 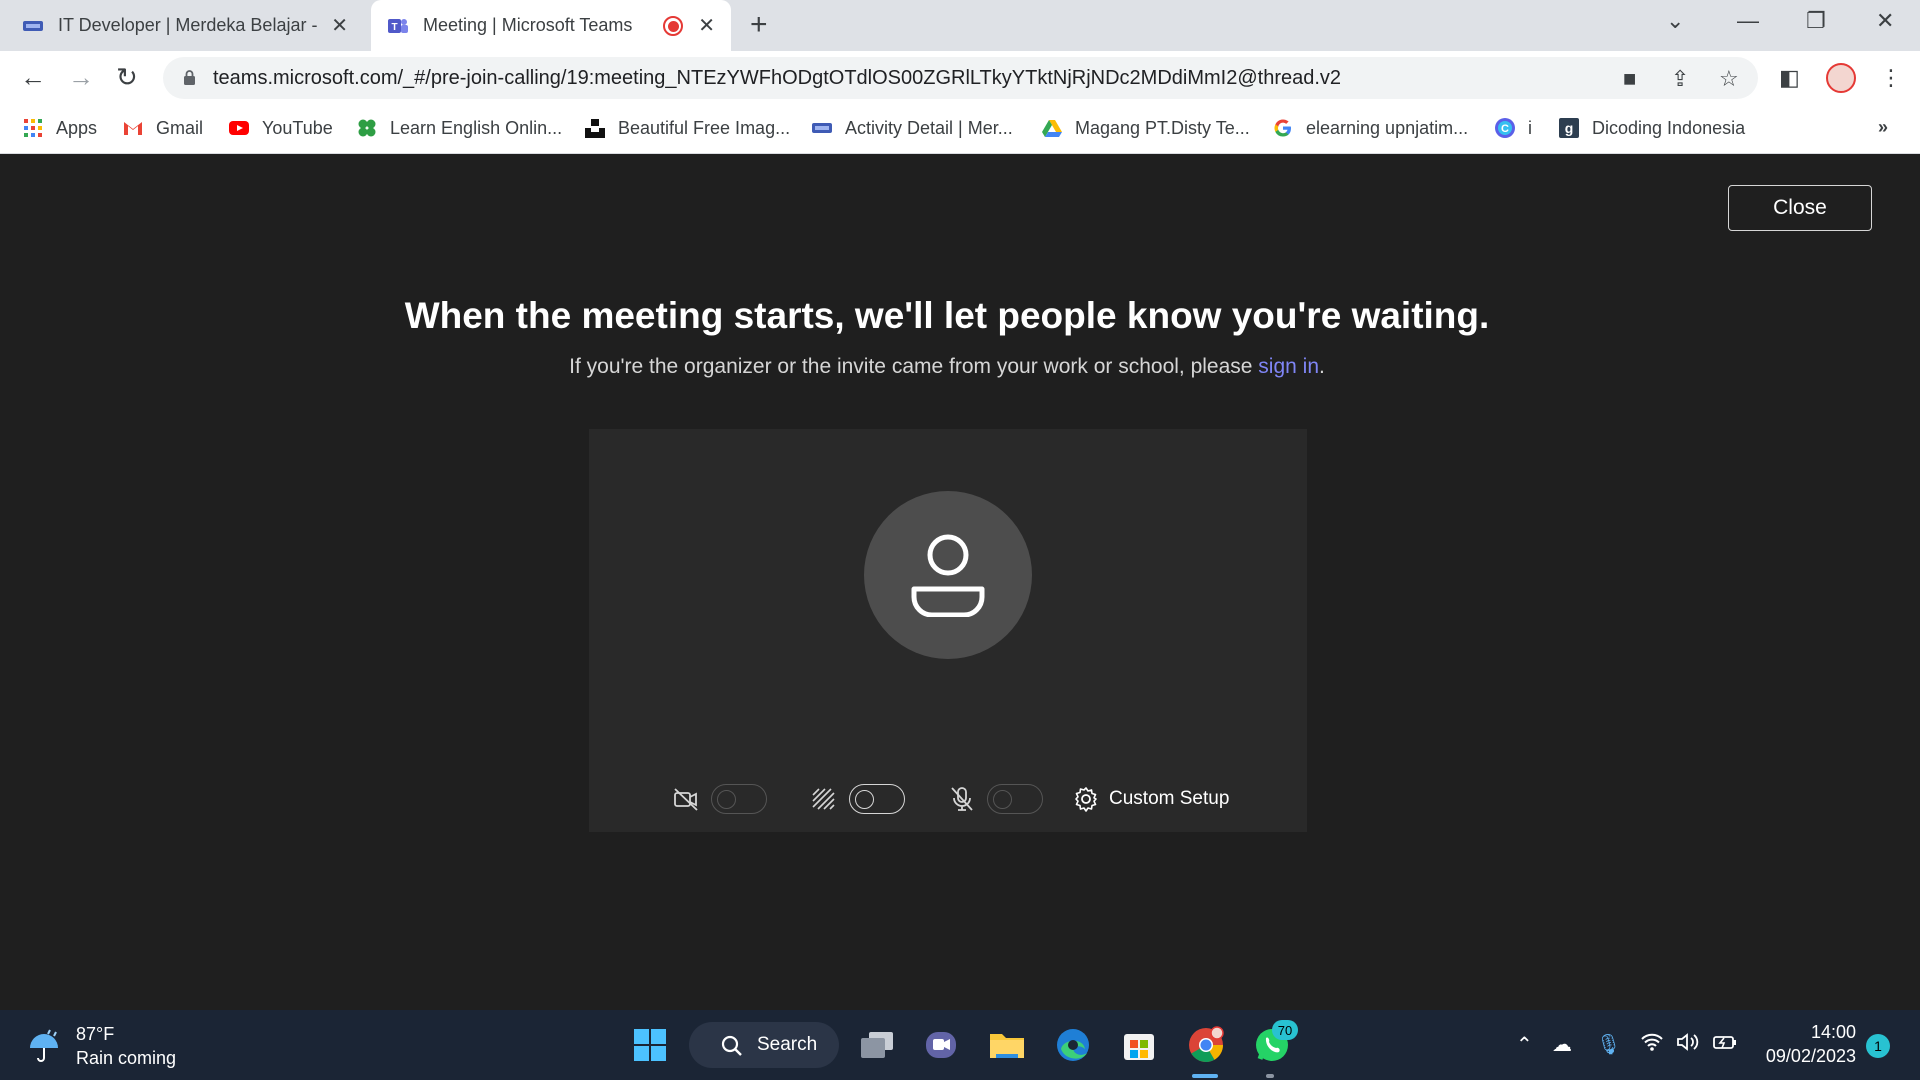 What do you see at coordinates (1629, 79) in the screenshot?
I see `camera-in-use-icon: ■` at bounding box center [1629, 79].